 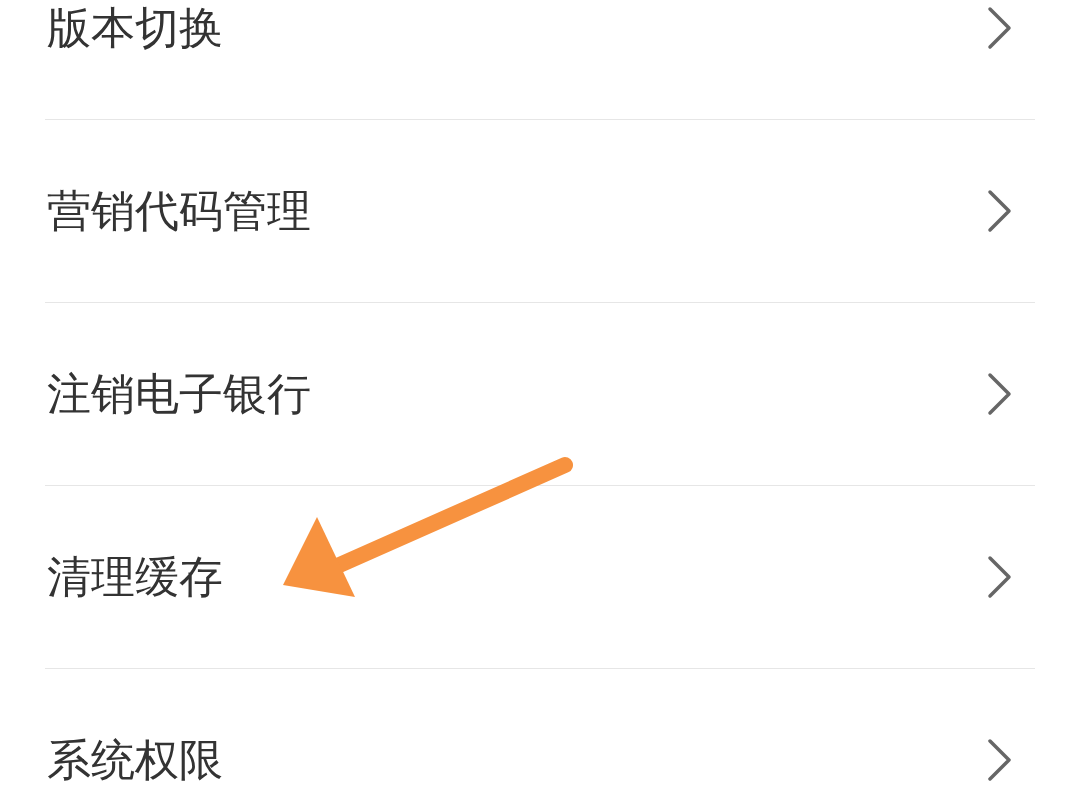 What do you see at coordinates (178, 394) in the screenshot?
I see `settings-label: 注销电子银行` at bounding box center [178, 394].